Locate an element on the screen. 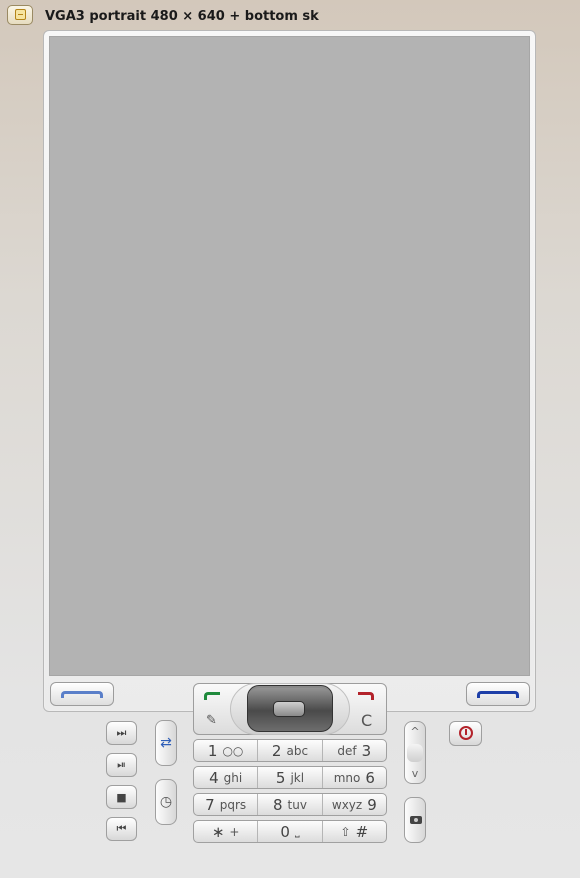  keypad-key: 5 jkl is located at coordinates (290, 777).